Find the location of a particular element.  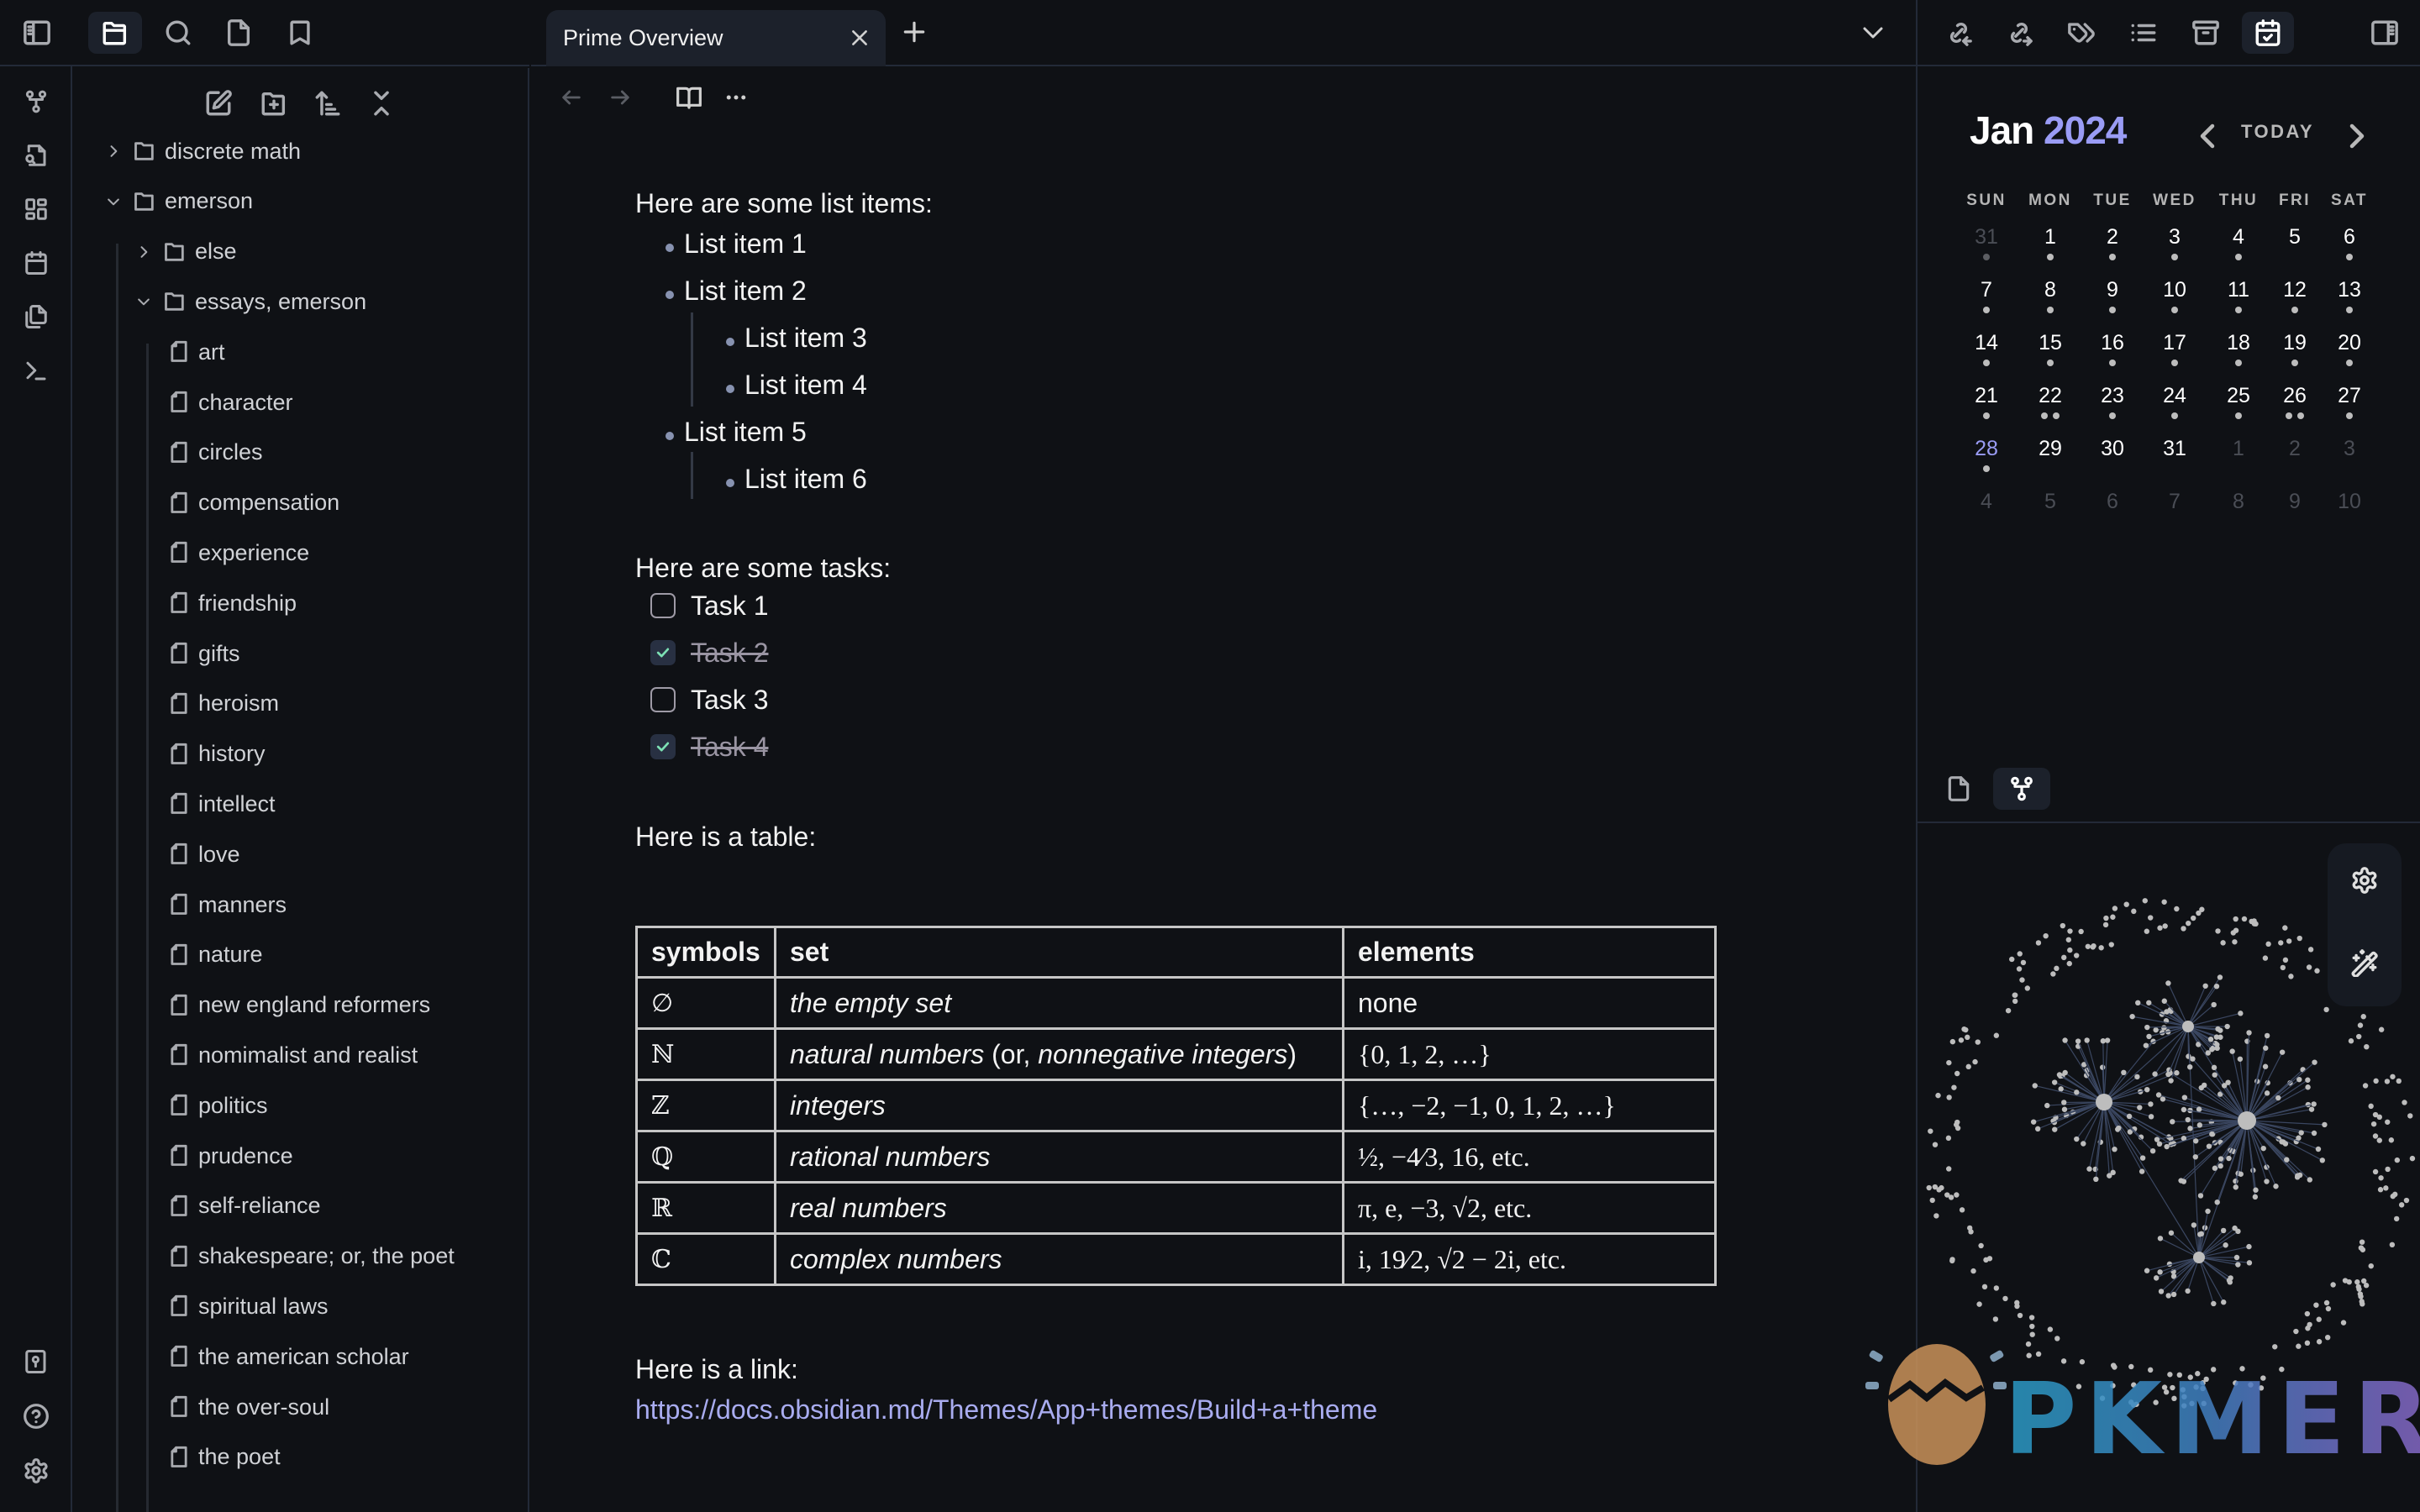

settings-icon is located at coordinates (36, 1470).